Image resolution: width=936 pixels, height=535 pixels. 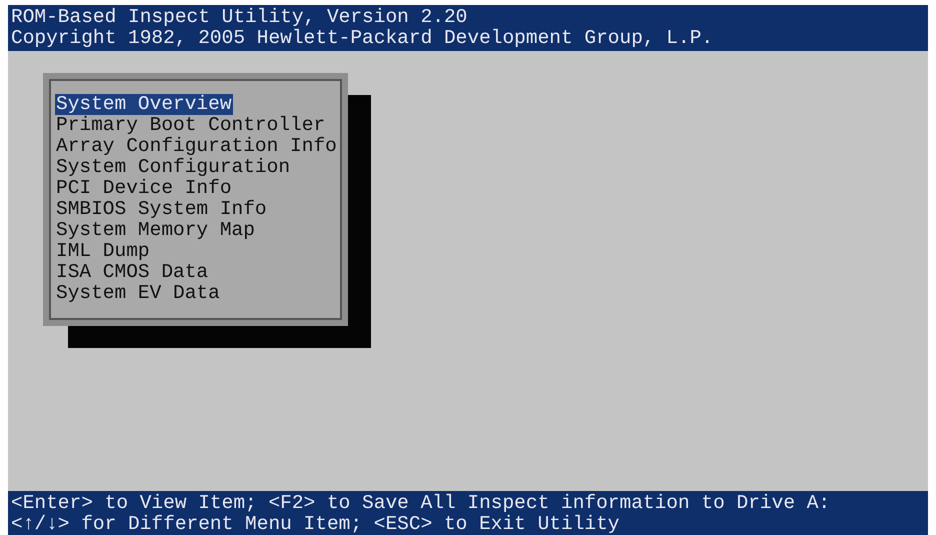 What do you see at coordinates (103, 251) in the screenshot?
I see `menu-item: IML Dump` at bounding box center [103, 251].